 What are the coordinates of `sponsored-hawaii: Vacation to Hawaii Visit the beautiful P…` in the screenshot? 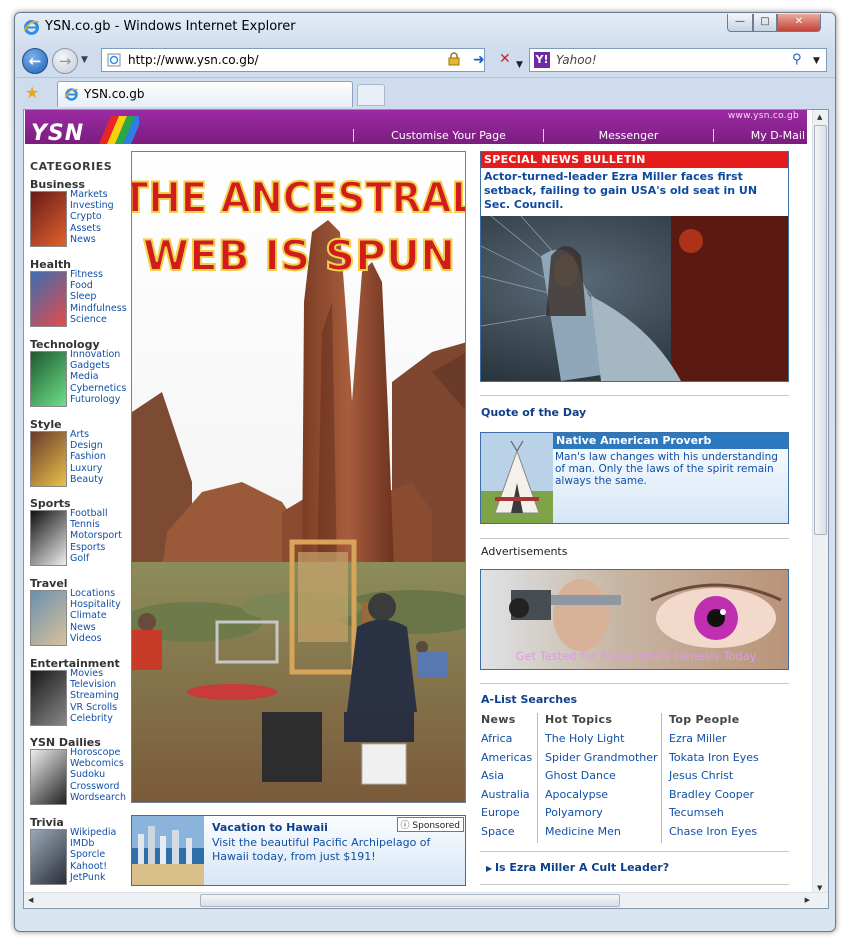 It's located at (298, 850).